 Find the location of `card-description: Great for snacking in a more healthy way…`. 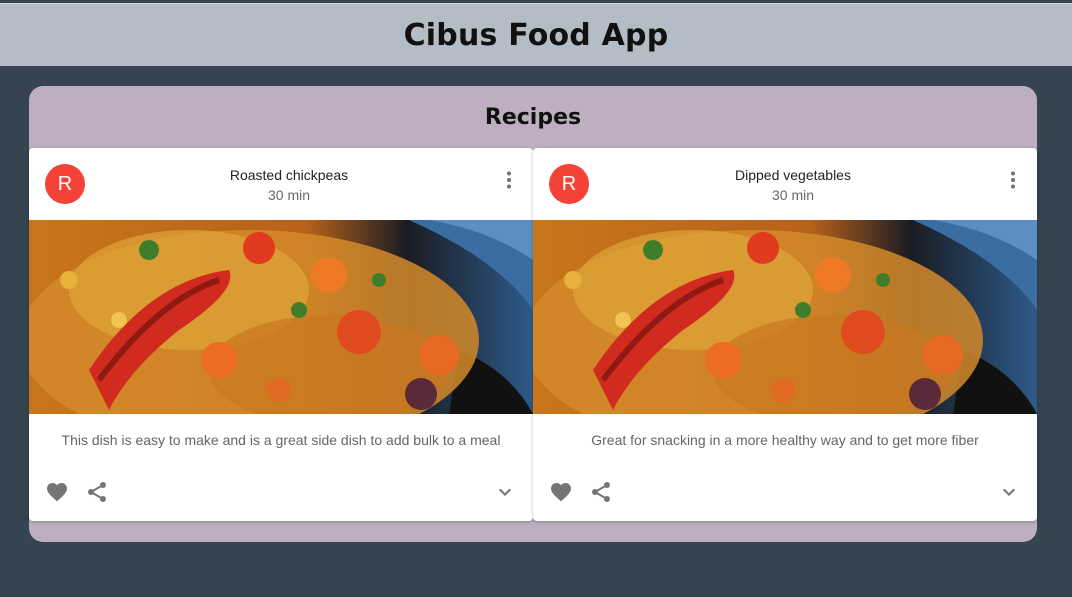

card-description: Great for snacking in a more healthy way… is located at coordinates (785, 440).